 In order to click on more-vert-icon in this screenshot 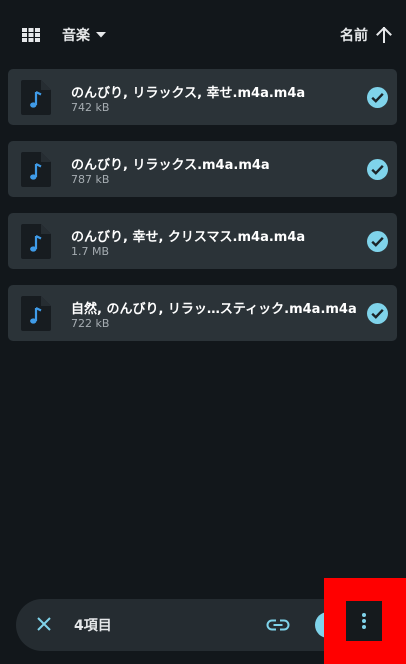, I will do `click(364, 621)`.